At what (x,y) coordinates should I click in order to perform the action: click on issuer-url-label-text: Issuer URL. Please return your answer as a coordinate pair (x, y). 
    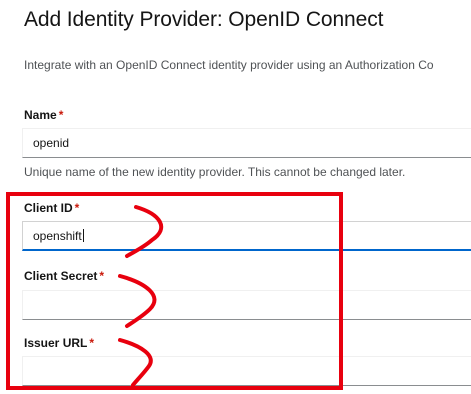
    Looking at the image, I should click on (56, 343).